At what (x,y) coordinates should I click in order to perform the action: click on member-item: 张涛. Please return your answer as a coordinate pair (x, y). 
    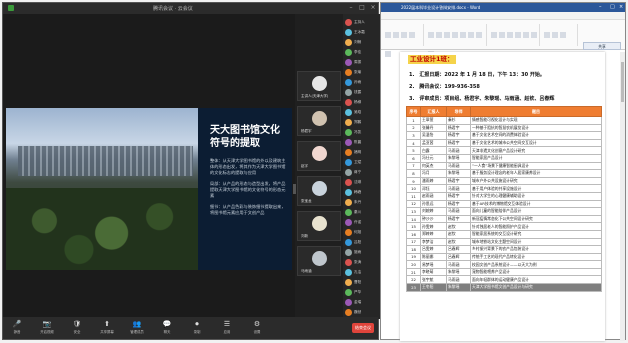
    Looking at the image, I should click on (363, 263).